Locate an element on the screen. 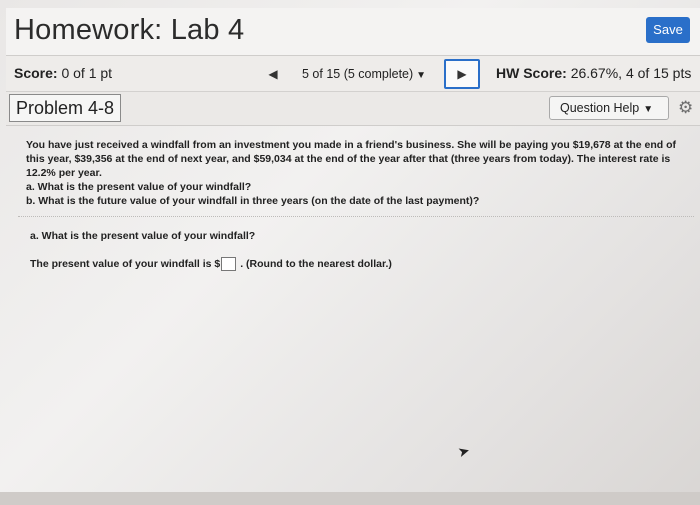  answer-input is located at coordinates (229, 264).